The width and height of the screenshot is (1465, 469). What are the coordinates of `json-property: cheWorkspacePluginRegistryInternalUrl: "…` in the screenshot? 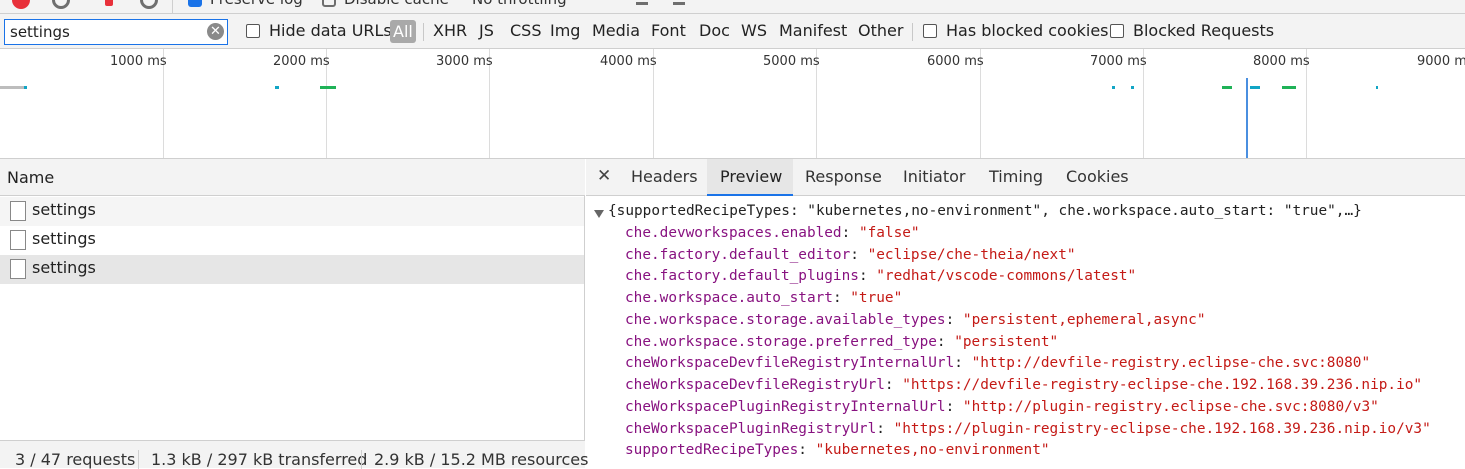 It's located at (1002, 407).